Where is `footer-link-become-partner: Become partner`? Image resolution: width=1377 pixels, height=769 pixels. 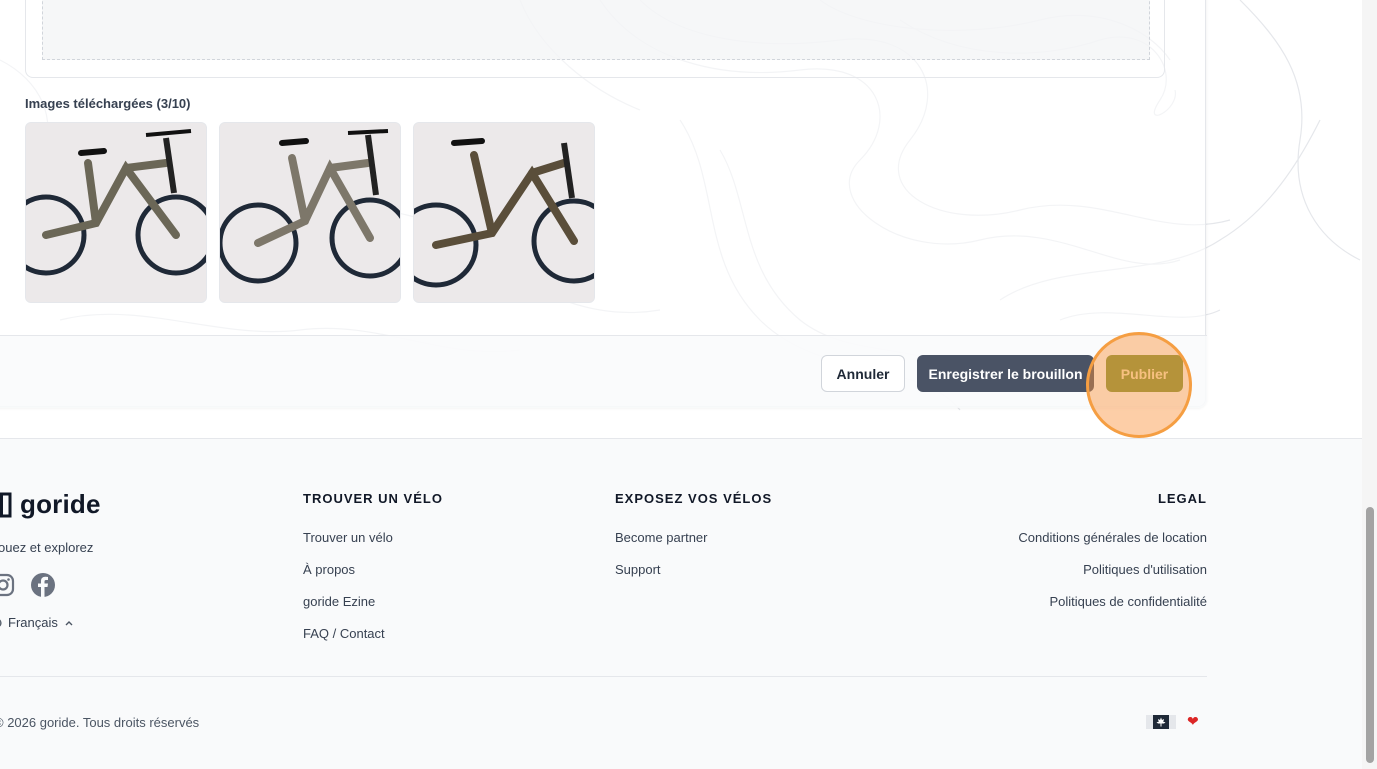 footer-link-become-partner: Become partner is located at coordinates (661, 537).